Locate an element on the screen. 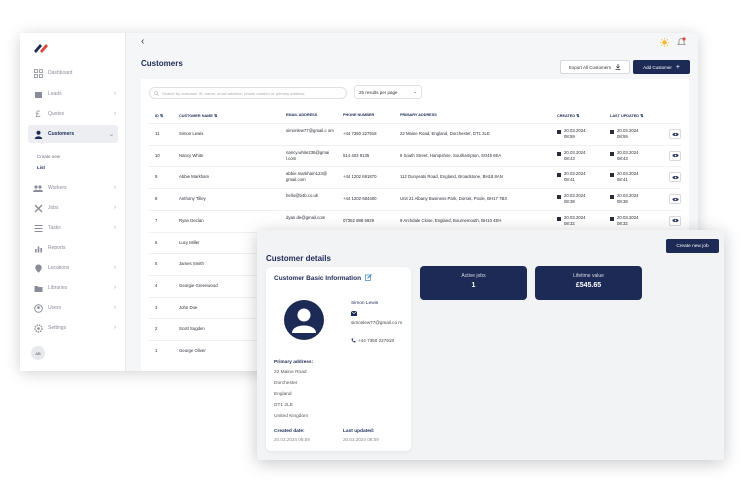  customer-name: Simon Lewis is located at coordinates (365, 303).